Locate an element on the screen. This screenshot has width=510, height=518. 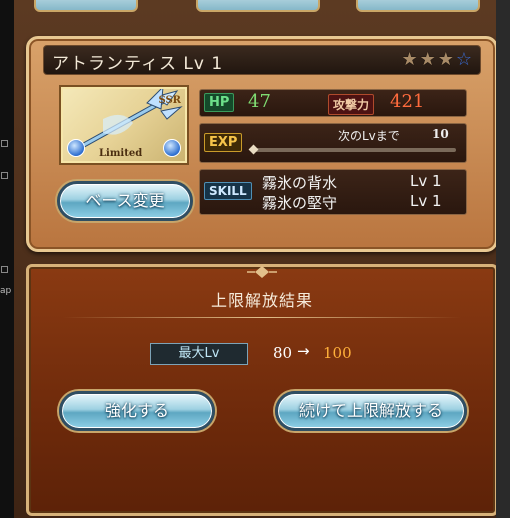
skill-2-name: 霧氷の堅守 is located at coordinates (300, 203).